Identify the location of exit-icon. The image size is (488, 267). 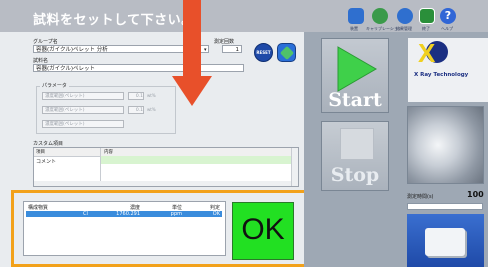
(427, 16).